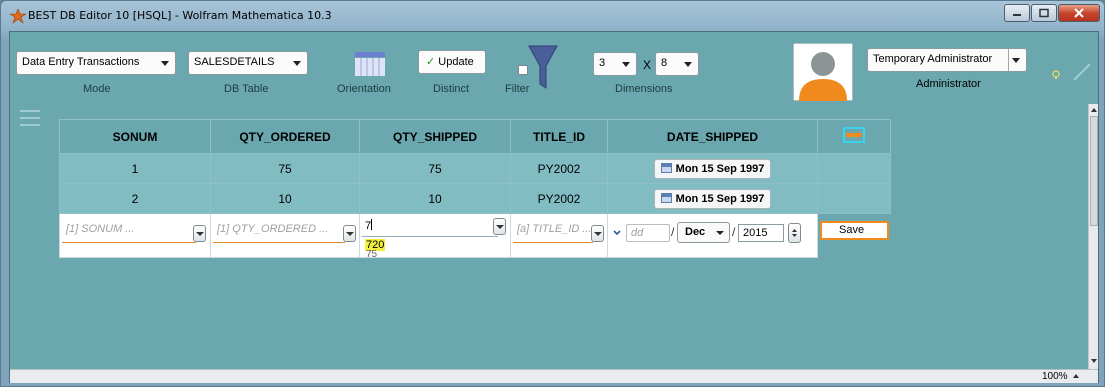 The height and width of the screenshot is (387, 1105). What do you see at coordinates (135, 198) in the screenshot?
I see `cell-sonum: 2` at bounding box center [135, 198].